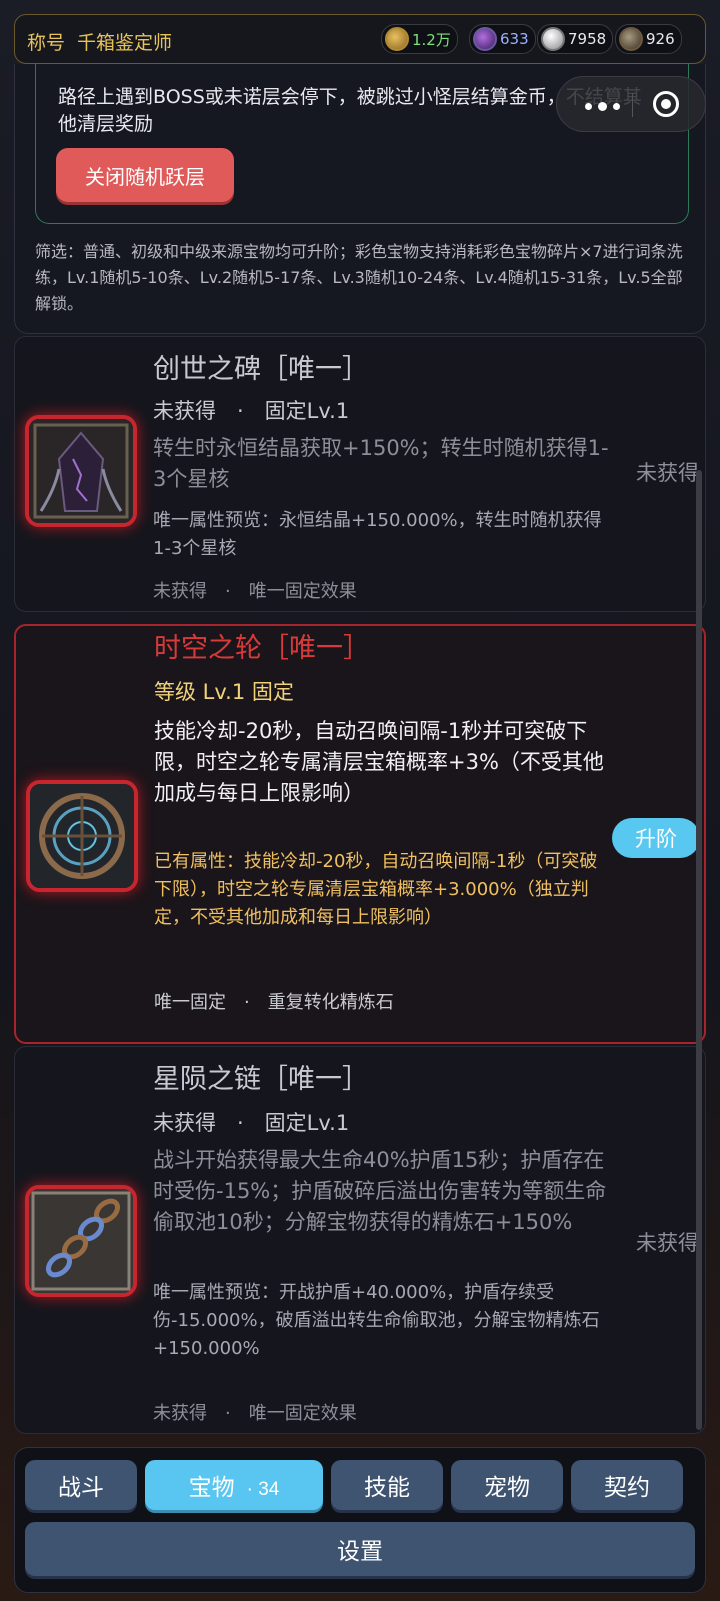 This screenshot has height=1601, width=720. I want to click on tab-pets: 宠物, so click(507, 1485).